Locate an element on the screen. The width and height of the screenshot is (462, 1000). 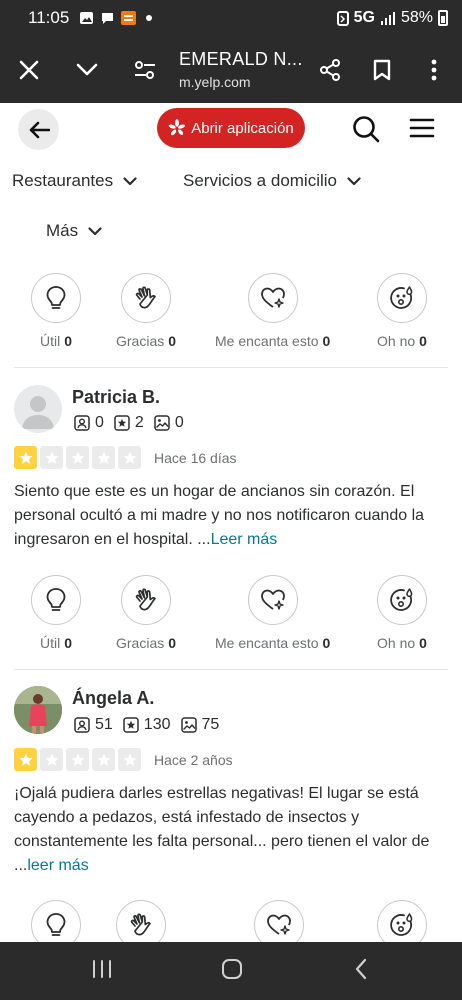
reviewer-name: Patricia B. is located at coordinates (116, 397).